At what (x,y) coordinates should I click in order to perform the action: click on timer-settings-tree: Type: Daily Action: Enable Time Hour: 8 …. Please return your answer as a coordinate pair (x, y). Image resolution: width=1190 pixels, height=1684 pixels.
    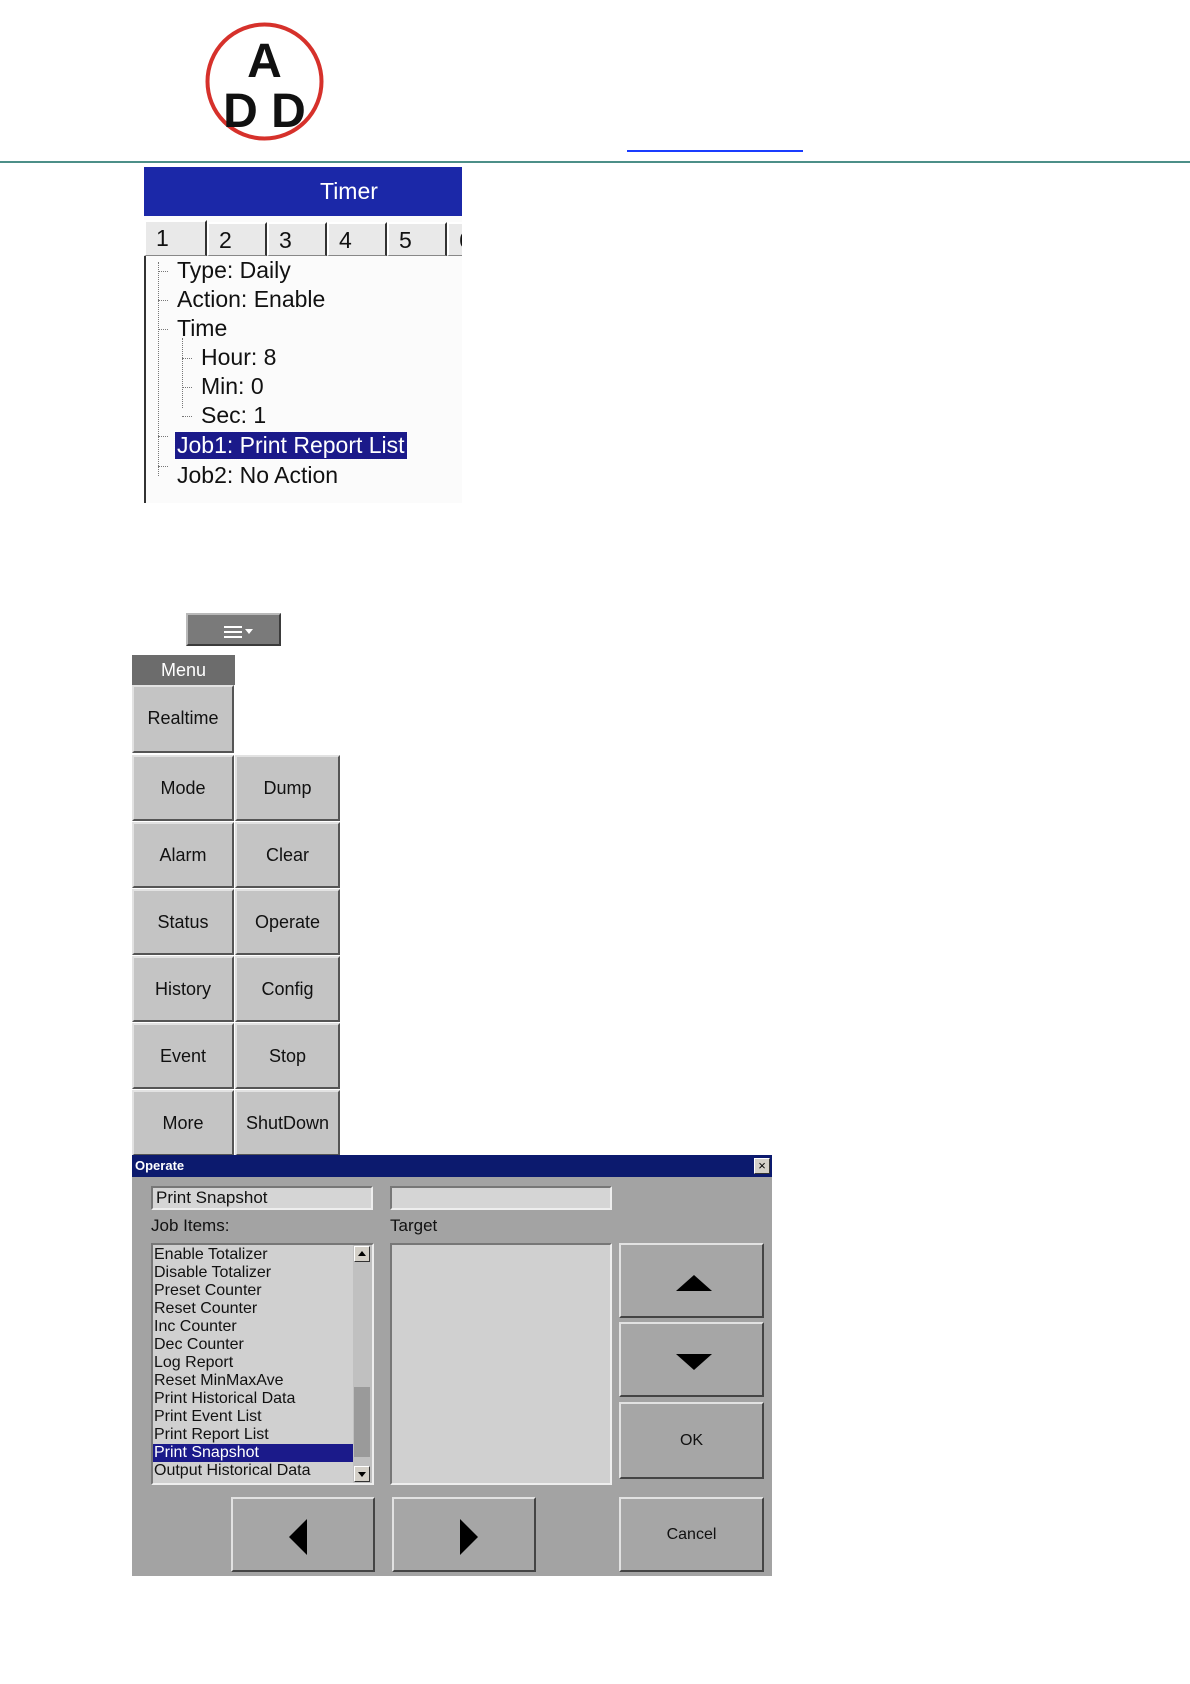
    Looking at the image, I should click on (303, 379).